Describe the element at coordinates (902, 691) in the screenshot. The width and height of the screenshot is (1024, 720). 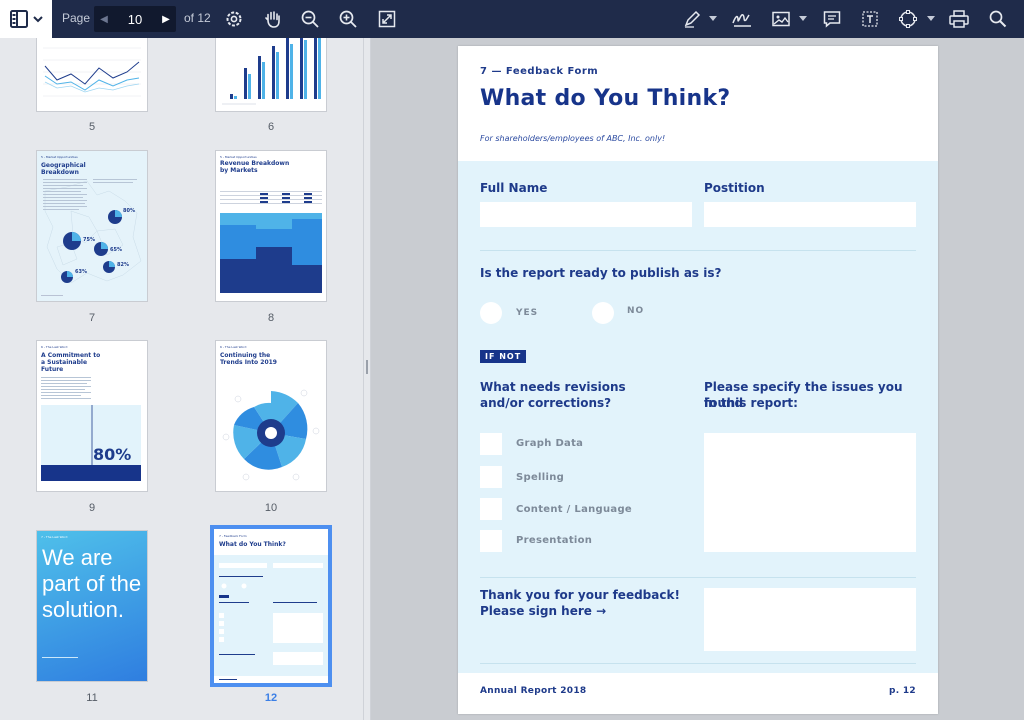
I see `footer-page-number: p. 12` at that location.